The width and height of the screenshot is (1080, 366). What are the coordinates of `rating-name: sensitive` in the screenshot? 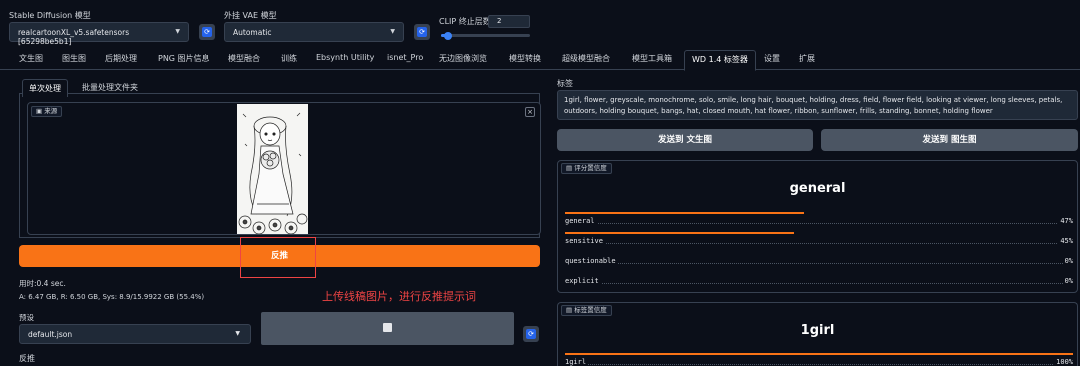 It's located at (585, 241).